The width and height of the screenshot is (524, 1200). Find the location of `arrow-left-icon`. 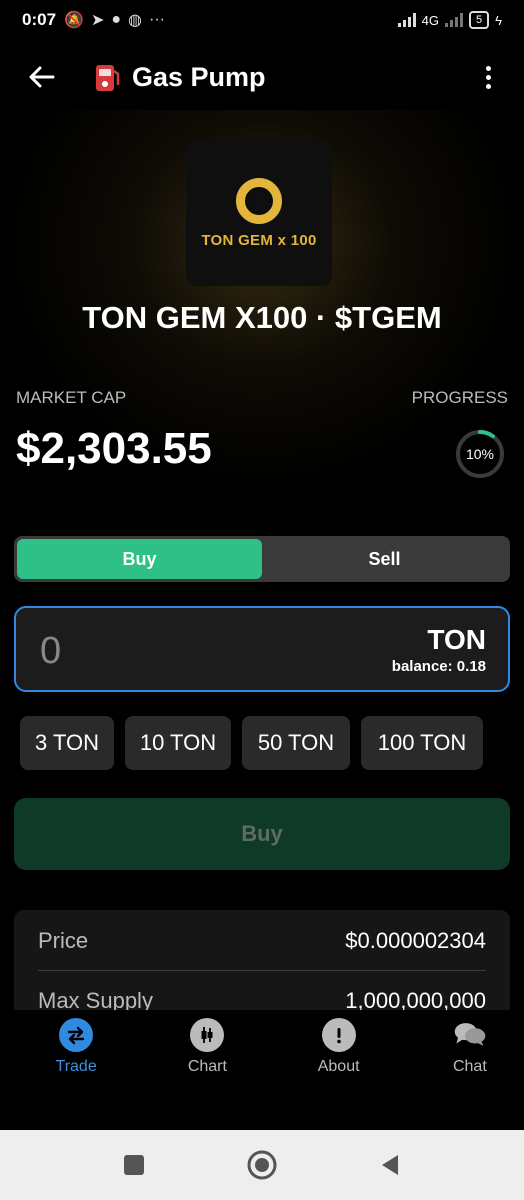

arrow-left-icon is located at coordinates (42, 77).